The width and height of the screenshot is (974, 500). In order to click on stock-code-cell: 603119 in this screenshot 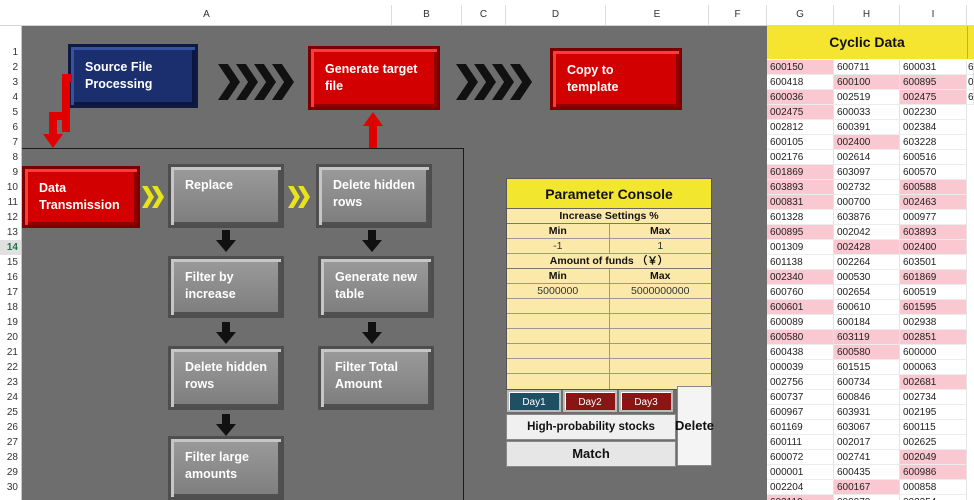, I will do `click(867, 337)`.